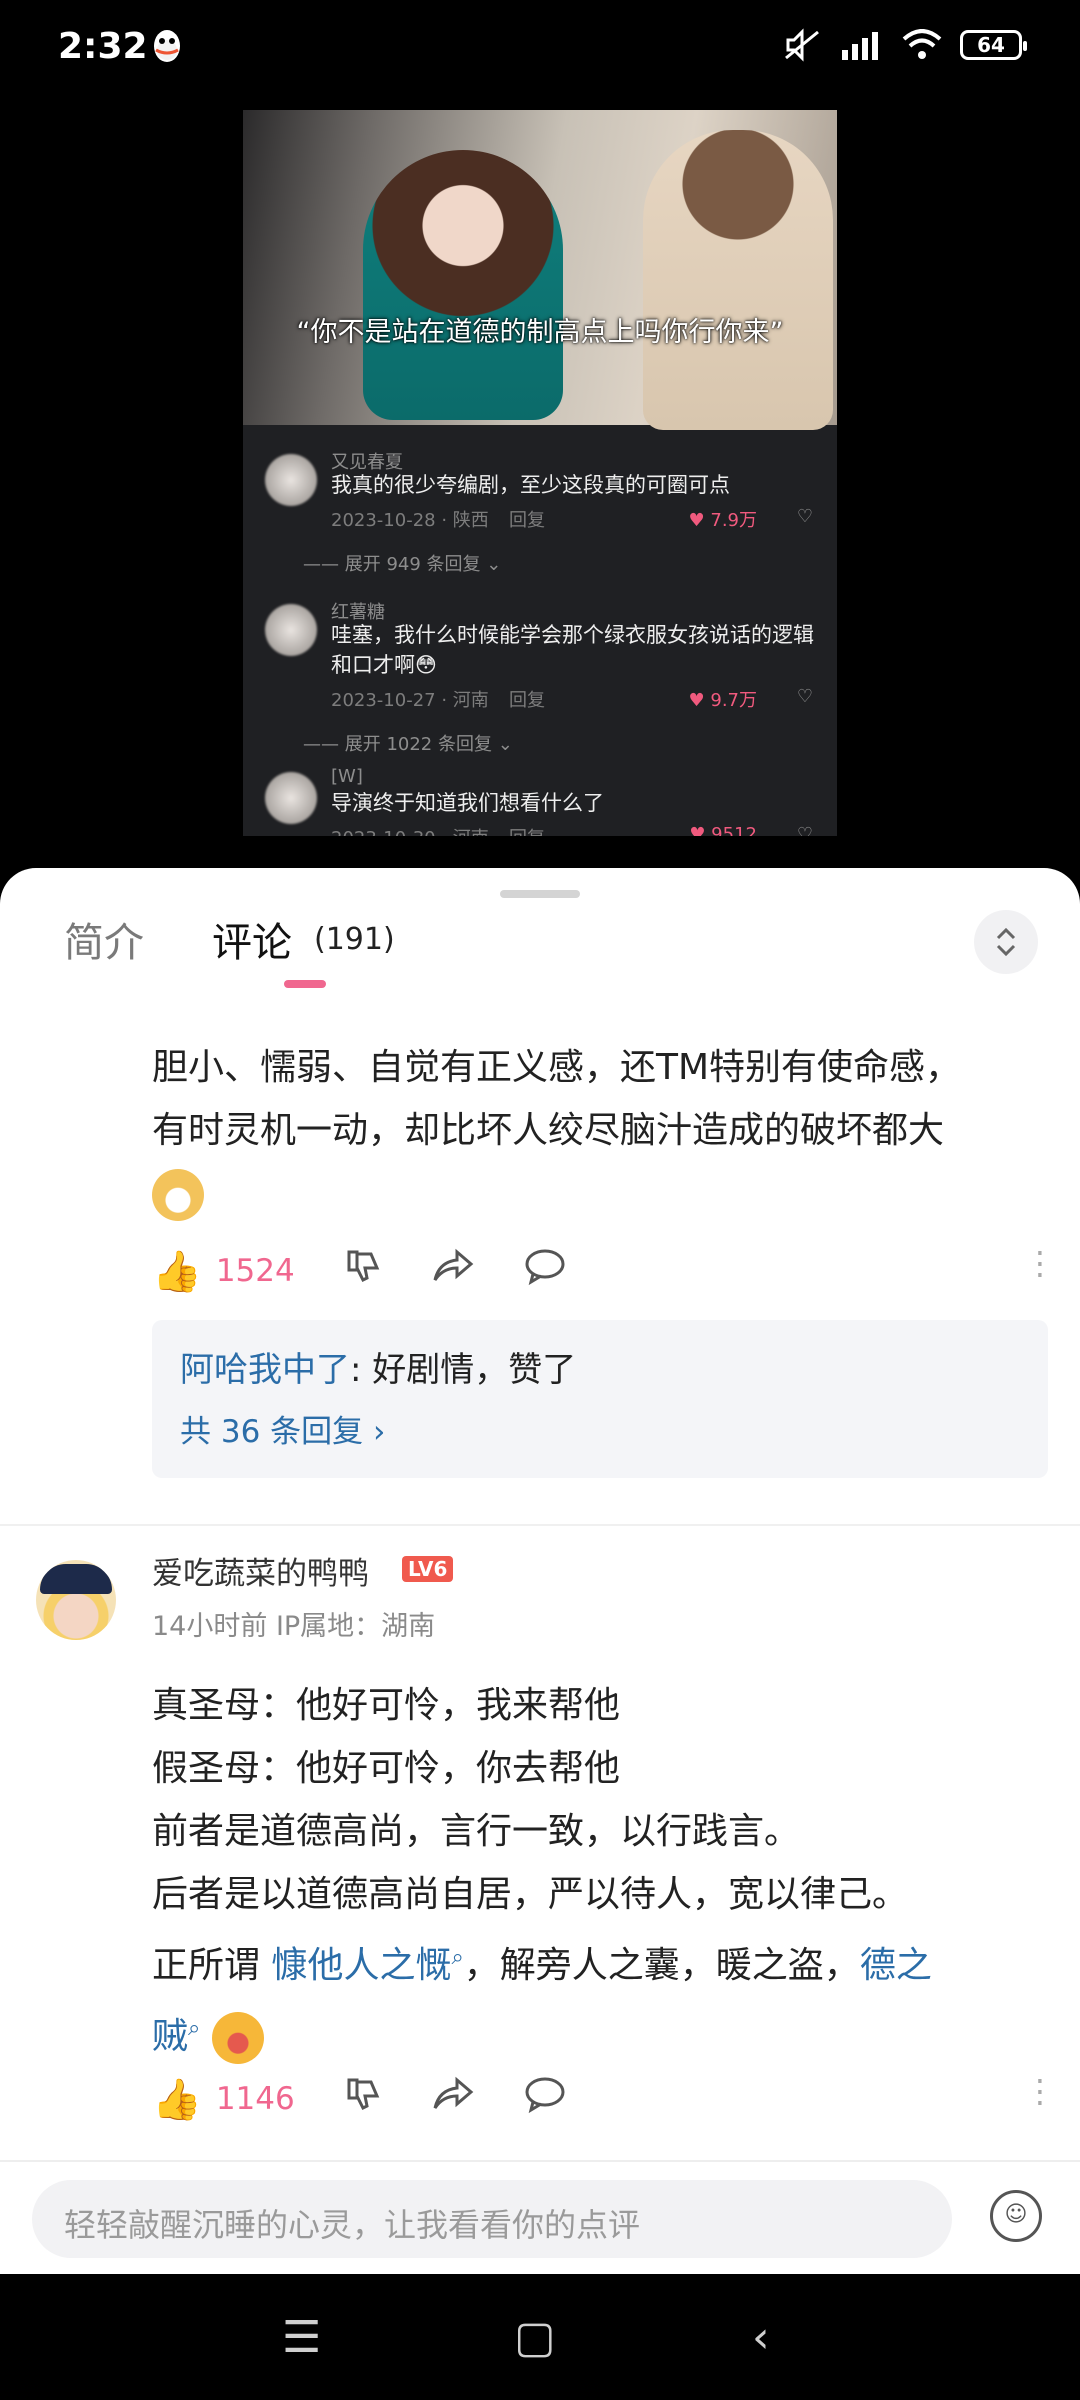  What do you see at coordinates (761, 2337) in the screenshot?
I see `back-icon: ‹` at bounding box center [761, 2337].